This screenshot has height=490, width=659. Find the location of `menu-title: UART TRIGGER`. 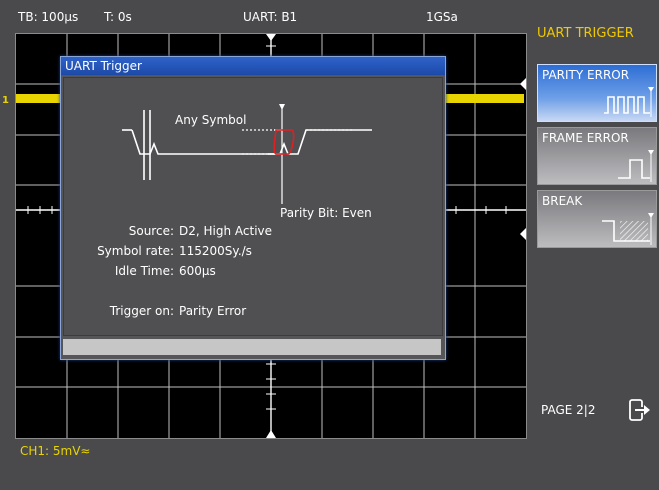

menu-title: UART TRIGGER is located at coordinates (585, 33).